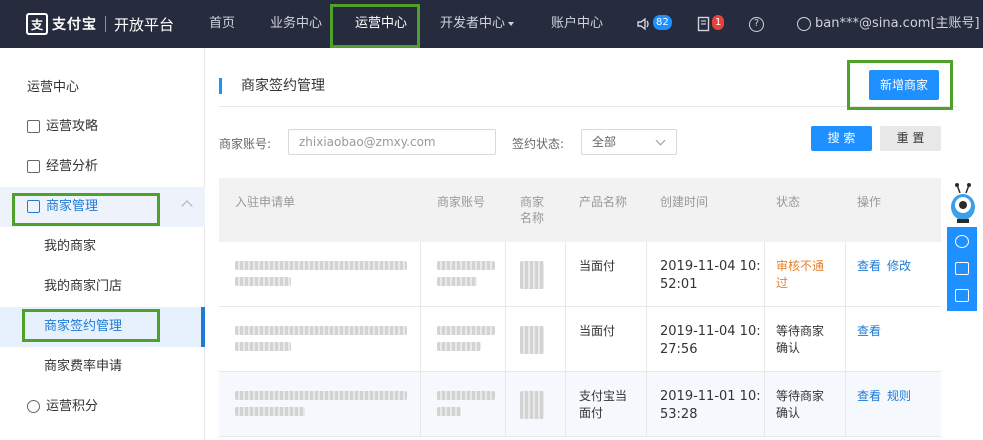 This screenshot has width=983, height=440. What do you see at coordinates (897, 23) in the screenshot?
I see `account-email: ban***@sina.com[主账号]` at bounding box center [897, 23].